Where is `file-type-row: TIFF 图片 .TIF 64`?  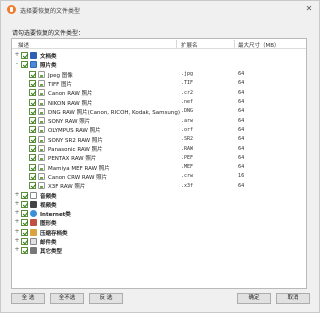
file-type-row: TIFF 图片 .TIF 64 is located at coordinates (159, 83).